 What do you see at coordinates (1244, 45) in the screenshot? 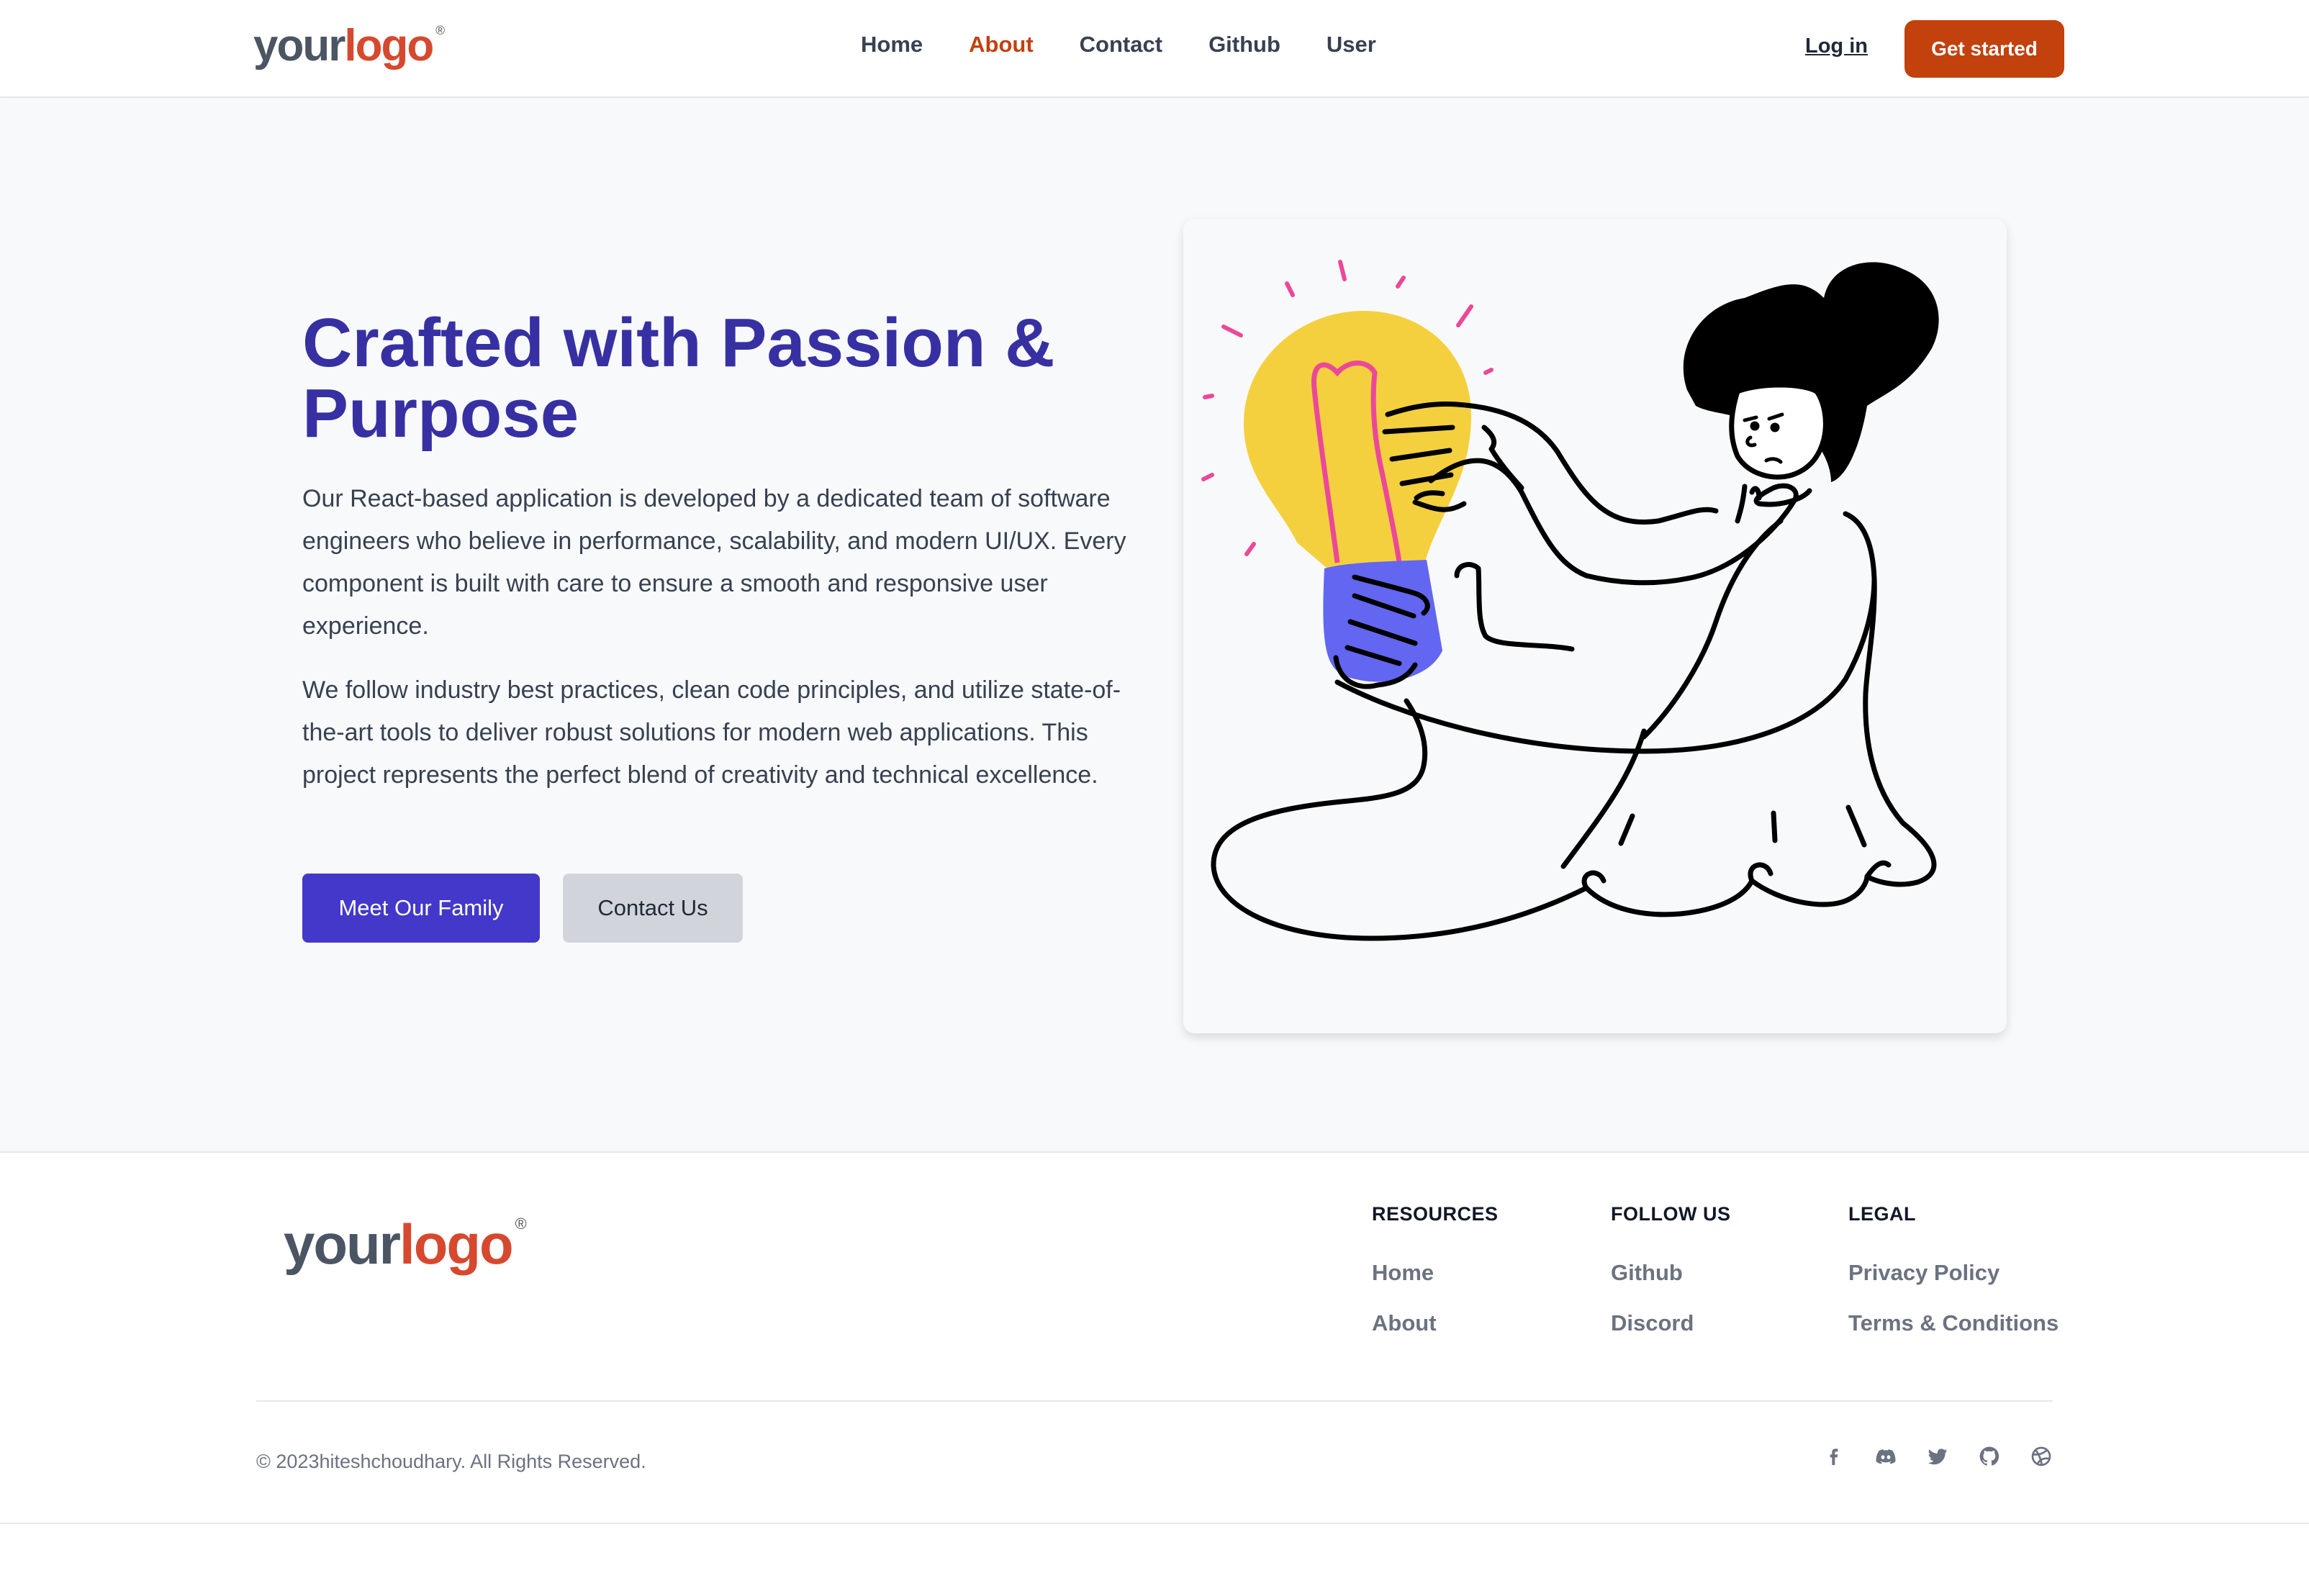
I see `nav-github: Github` at bounding box center [1244, 45].